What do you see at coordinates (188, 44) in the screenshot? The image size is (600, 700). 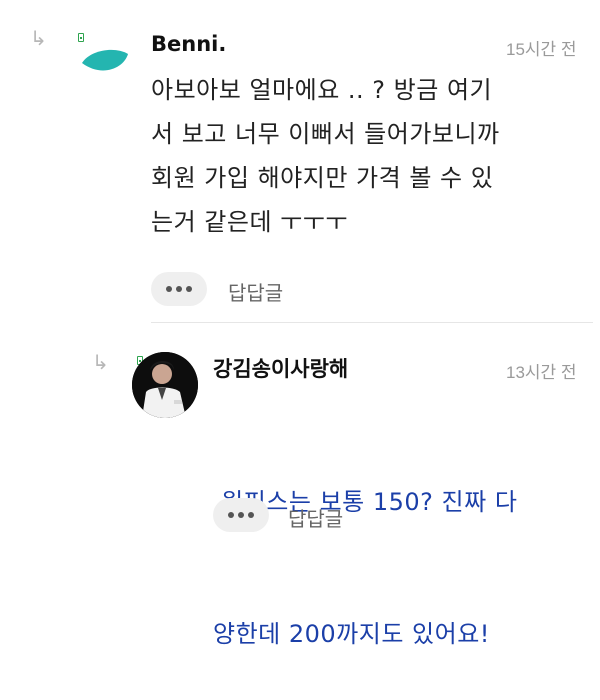 I see `comment-author: Benni.` at bounding box center [188, 44].